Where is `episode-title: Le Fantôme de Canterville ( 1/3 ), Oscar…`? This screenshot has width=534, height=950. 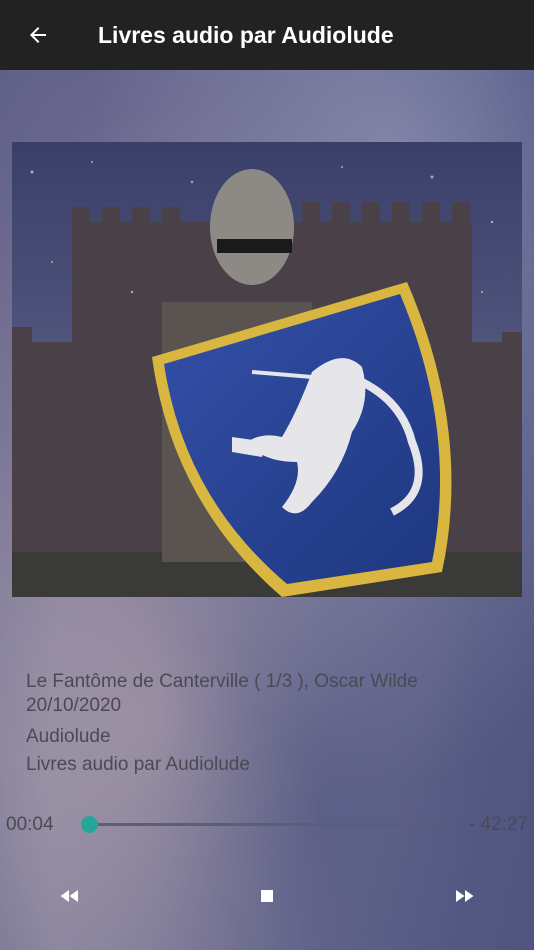
episode-title: Le Fantôme de Canterville ( 1/3 ), Oscar… is located at coordinates (222, 681).